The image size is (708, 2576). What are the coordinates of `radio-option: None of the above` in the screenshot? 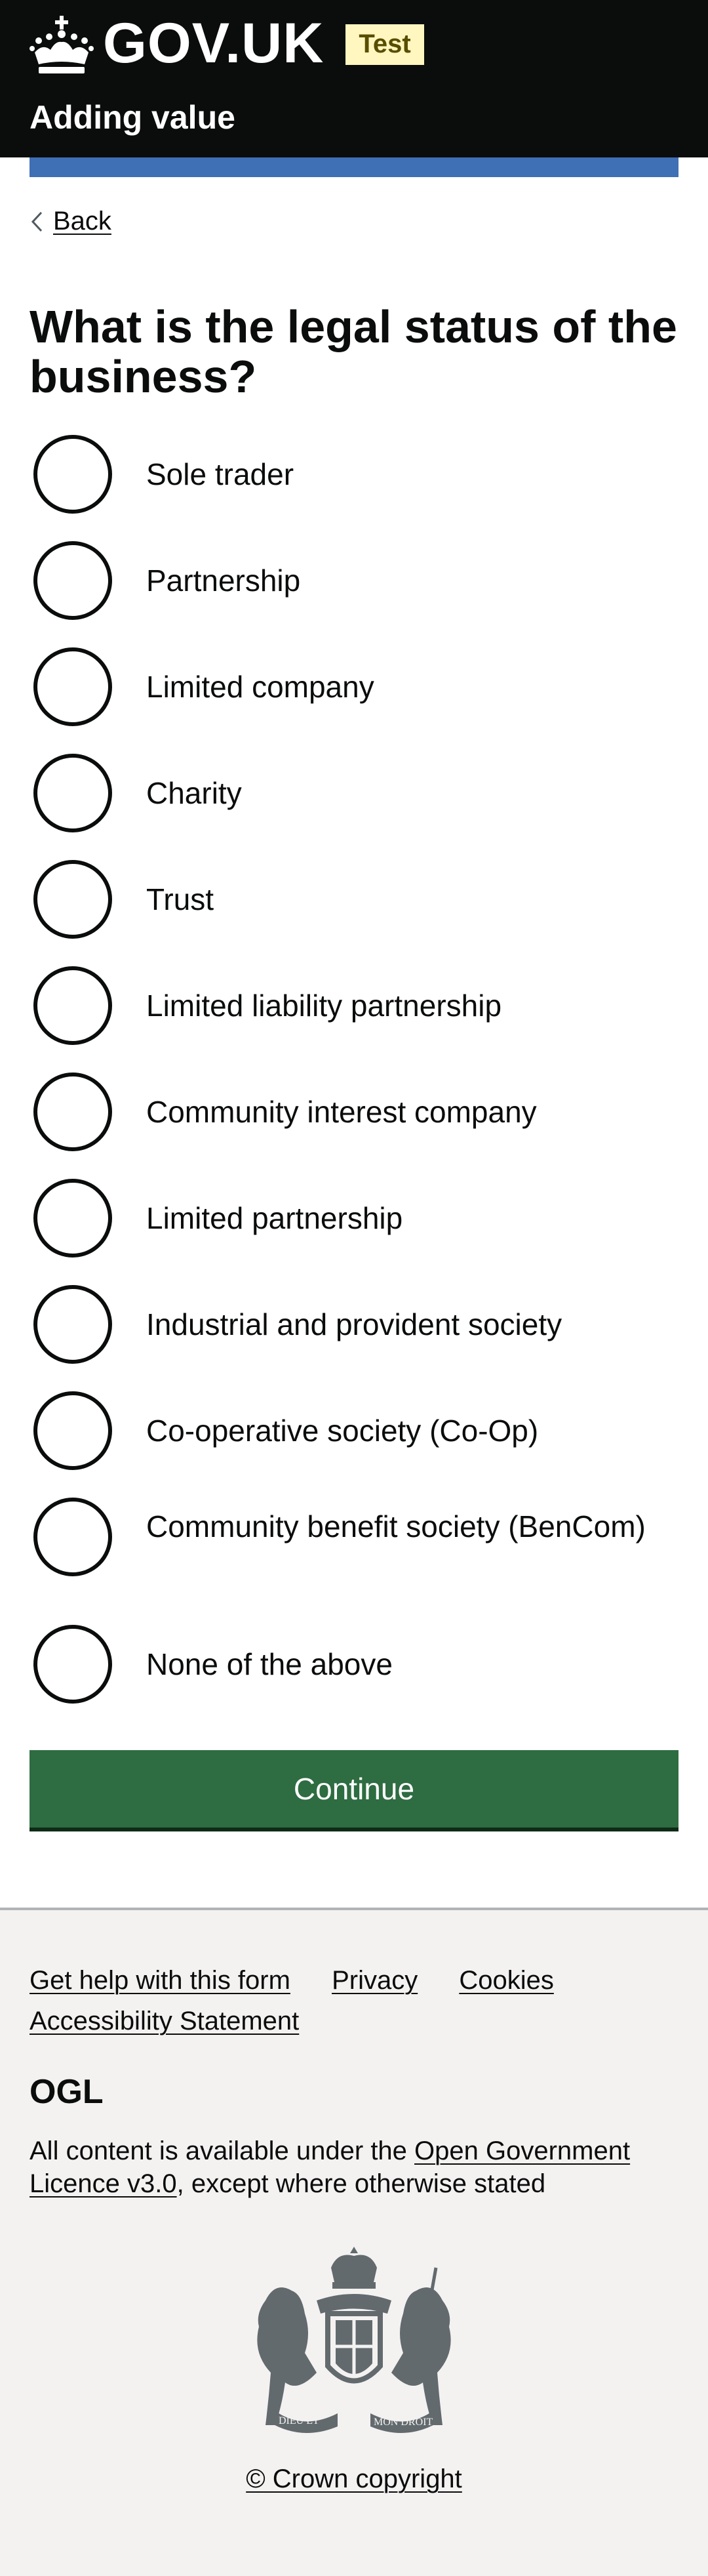 It's located at (354, 1678).